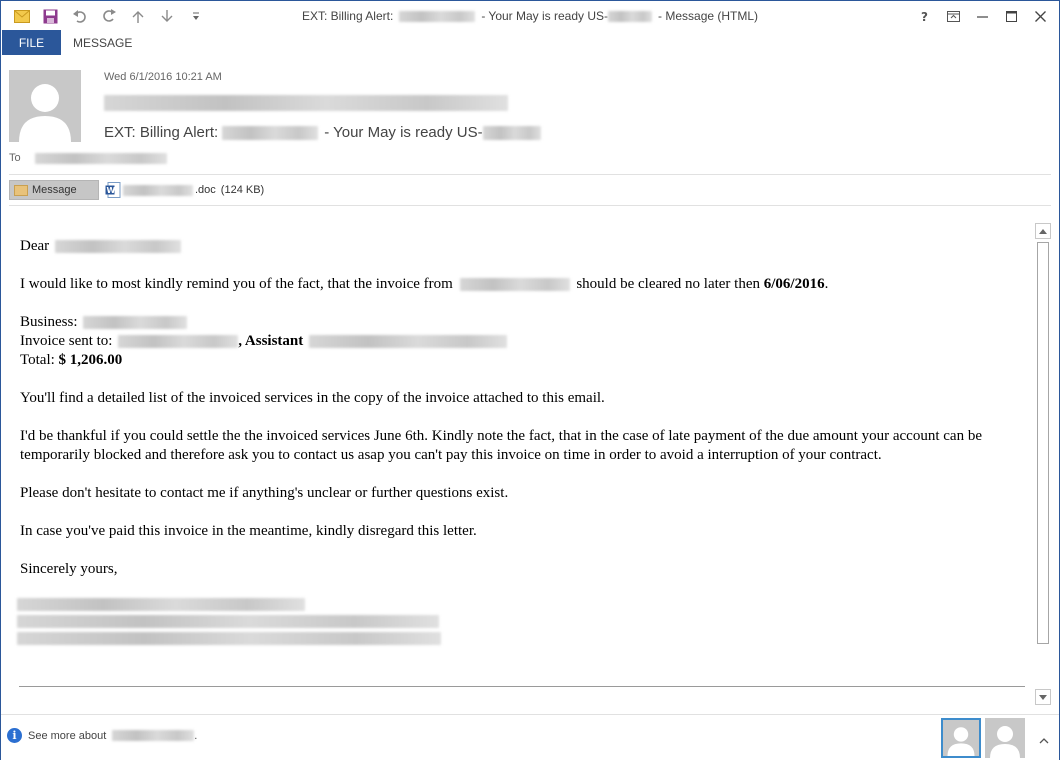 This screenshot has height=760, width=1060. What do you see at coordinates (953, 16) in the screenshot?
I see `restore-ribbon-icon` at bounding box center [953, 16].